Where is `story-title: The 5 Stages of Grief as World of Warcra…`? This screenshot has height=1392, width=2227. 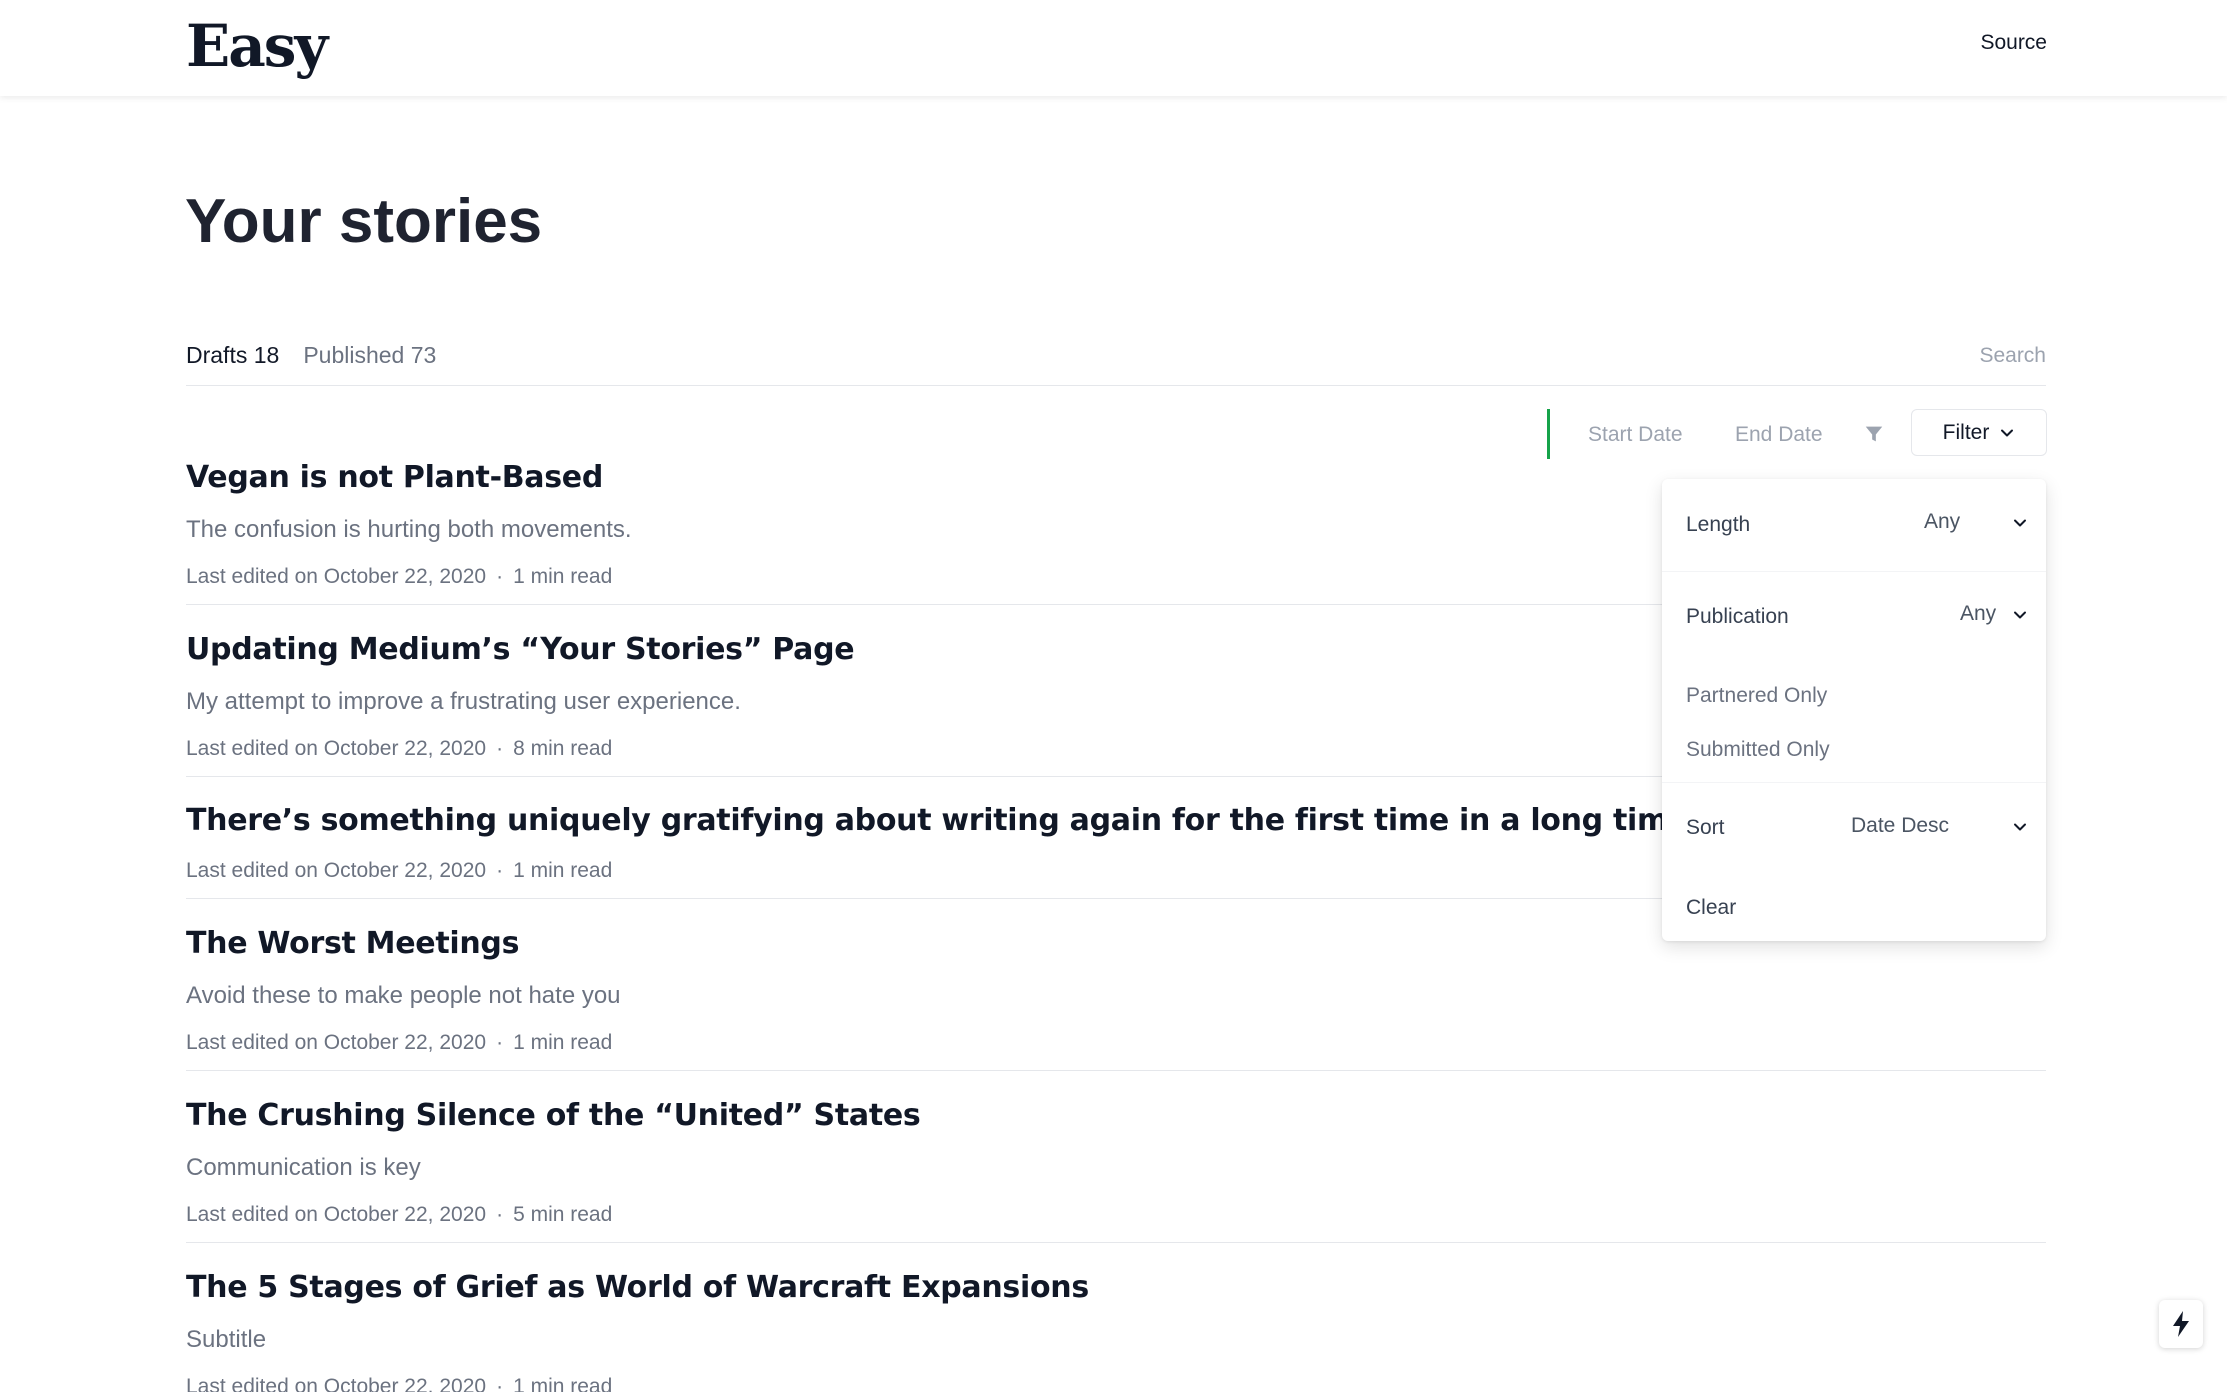 story-title: The 5 Stages of Grief as World of Warcra… is located at coordinates (637, 1287).